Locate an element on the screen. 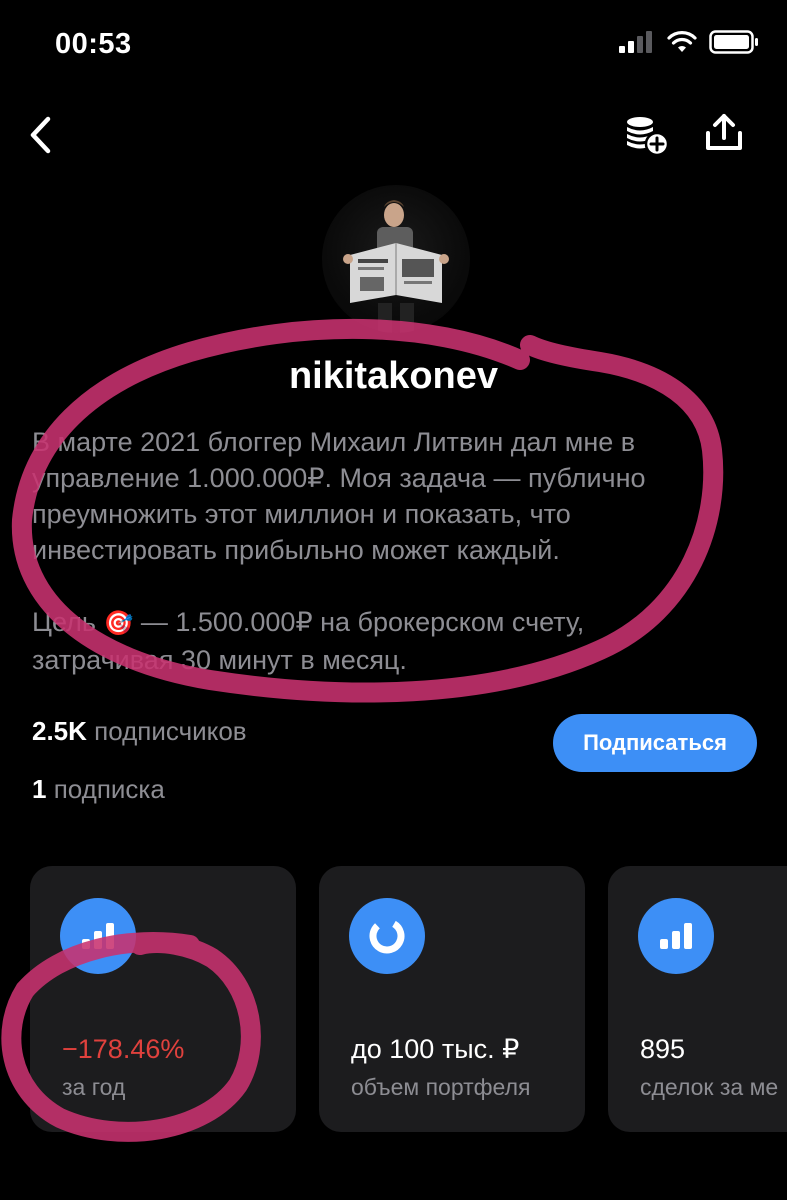  status-icons is located at coordinates (689, 42).